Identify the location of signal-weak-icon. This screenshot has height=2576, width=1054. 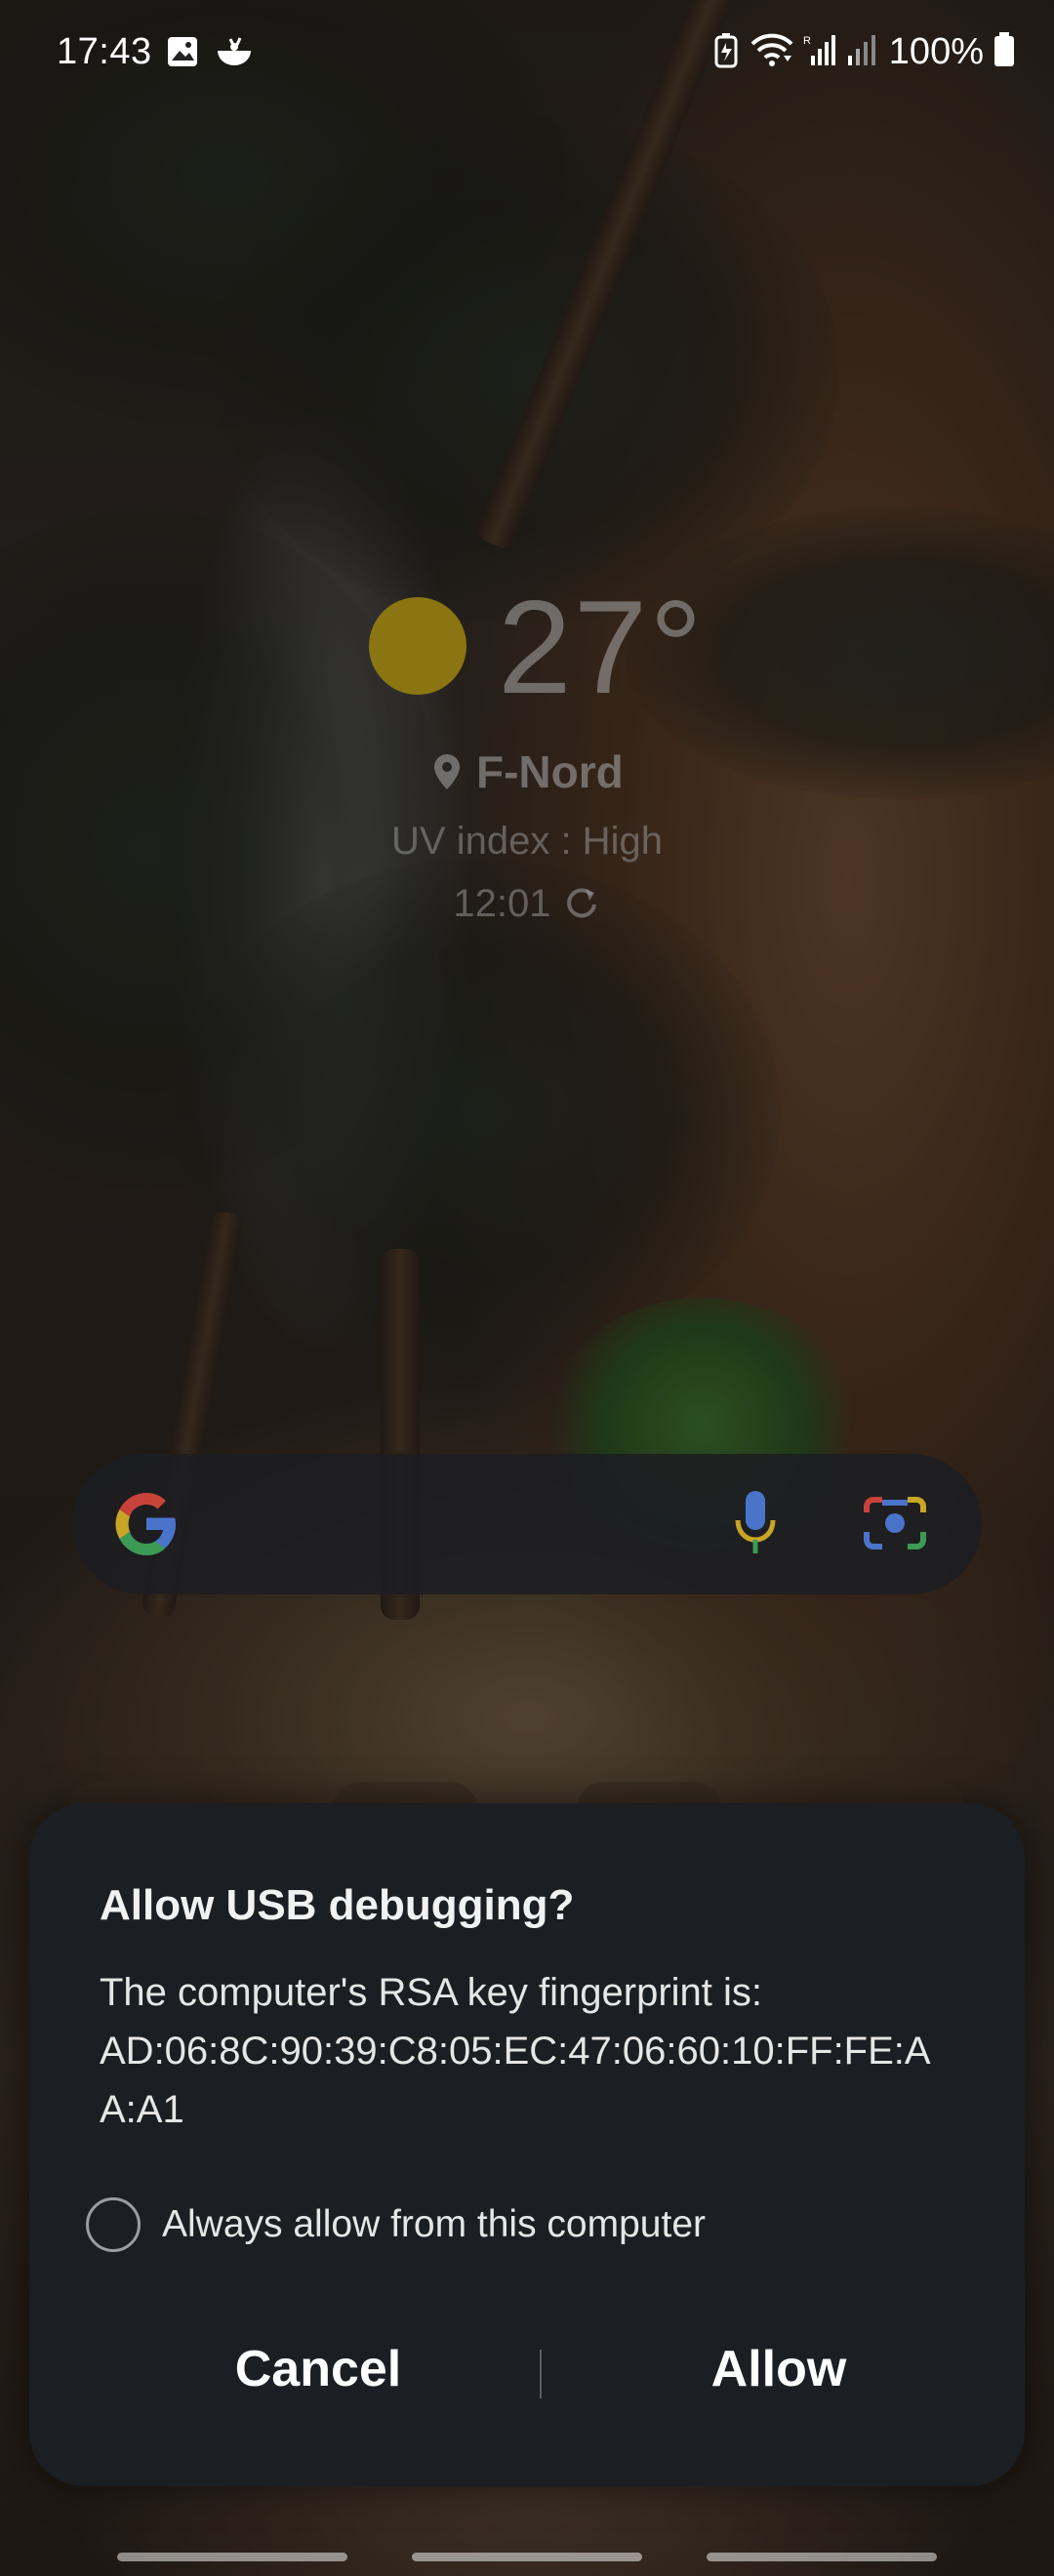
(862, 52).